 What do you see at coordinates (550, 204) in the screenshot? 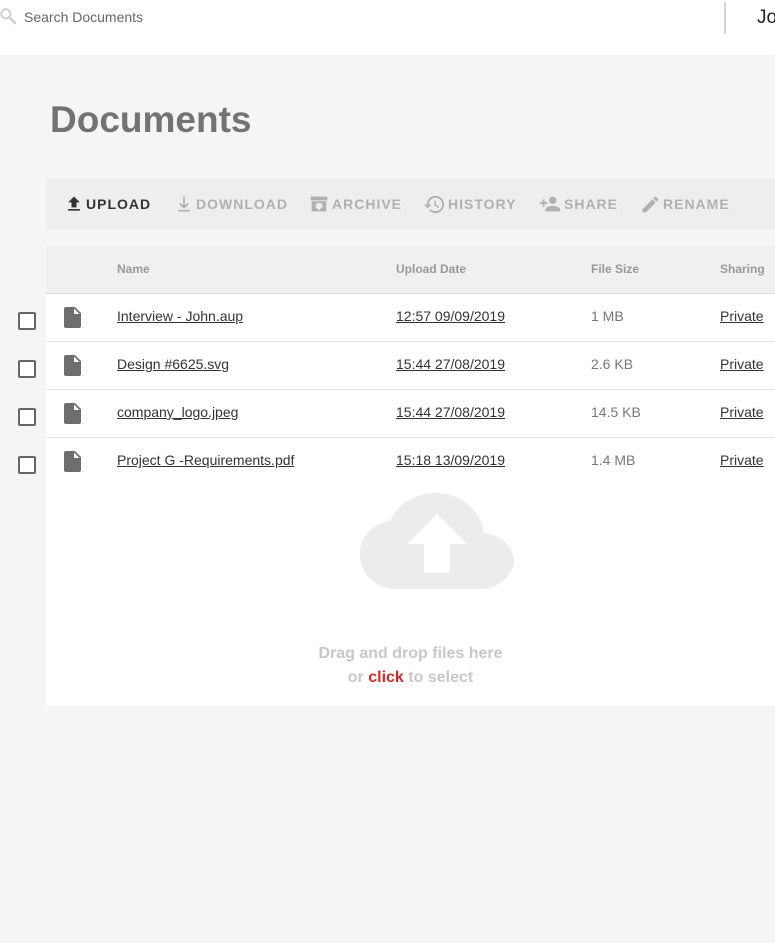
I see `add-person-icon` at bounding box center [550, 204].